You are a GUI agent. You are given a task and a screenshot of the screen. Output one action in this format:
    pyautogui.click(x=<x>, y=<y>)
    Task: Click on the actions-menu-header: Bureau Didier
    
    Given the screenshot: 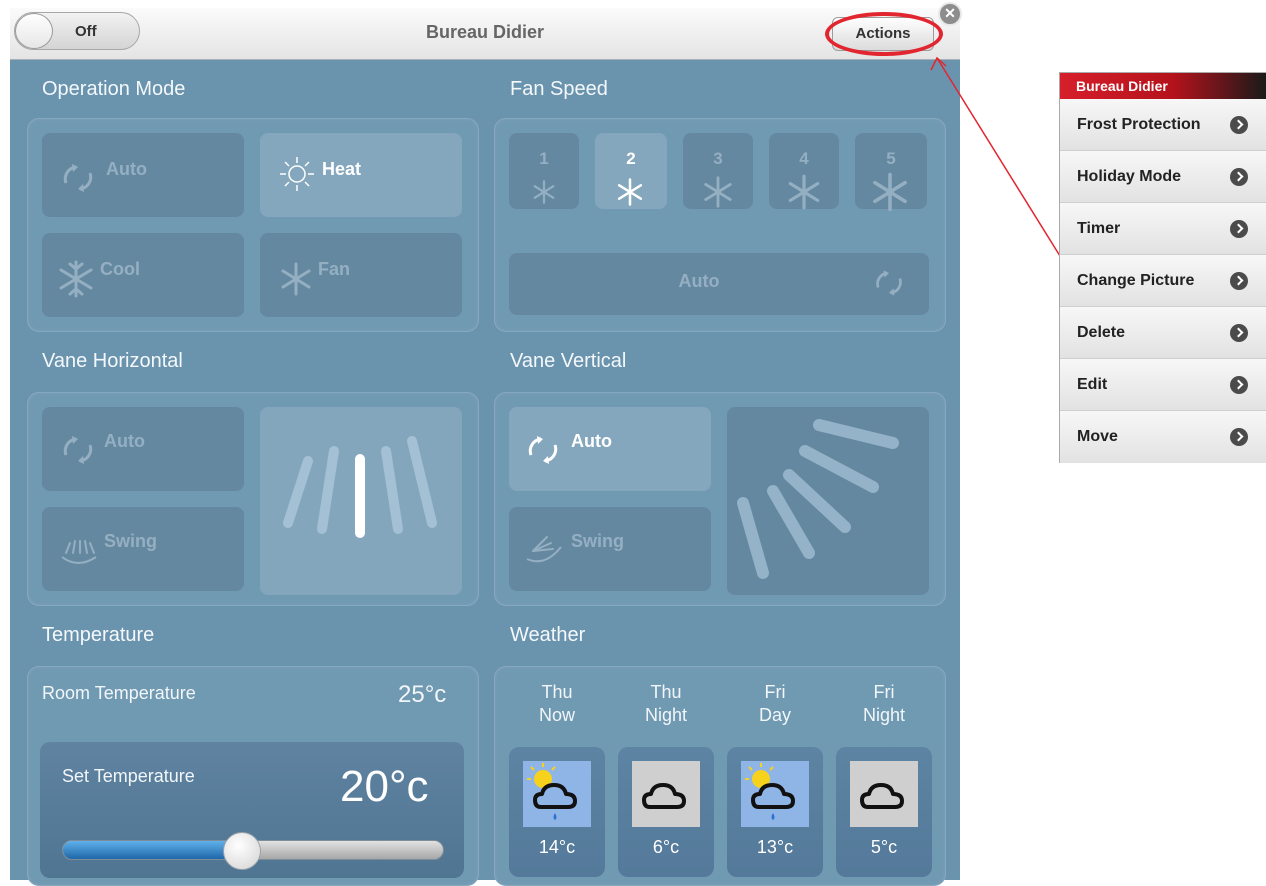 What is the action you would take?
    pyautogui.click(x=1163, y=86)
    